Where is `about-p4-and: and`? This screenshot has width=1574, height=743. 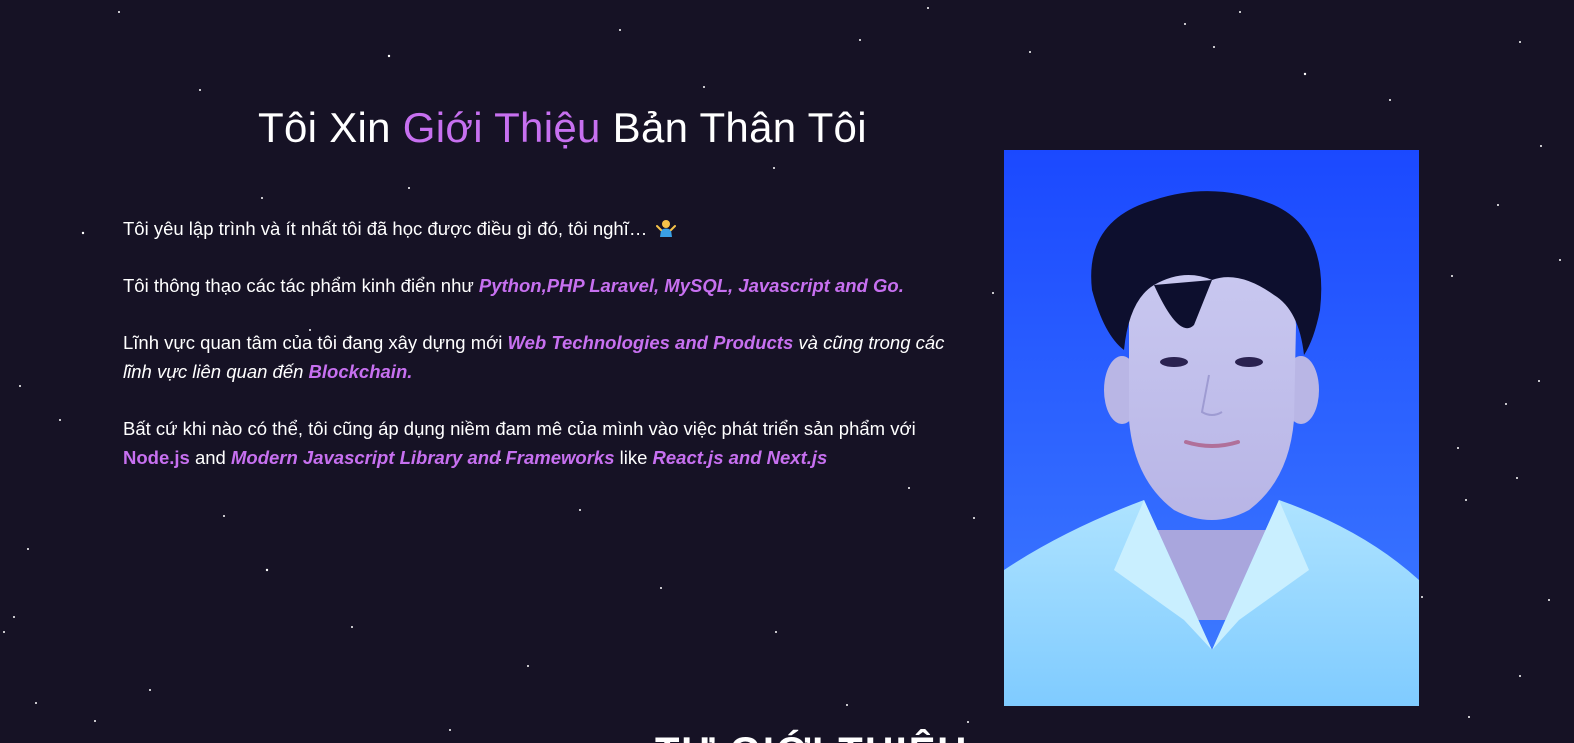
about-p4-and: and is located at coordinates (210, 457).